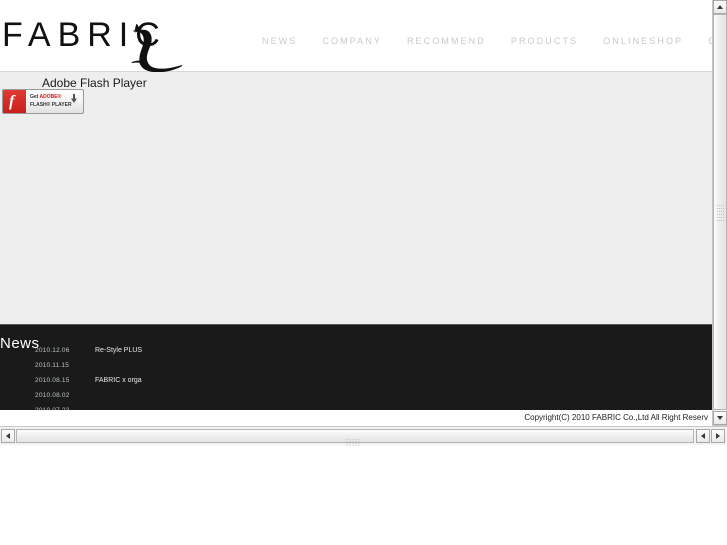  What do you see at coordinates (51, 105) in the screenshot?
I see `badge-line-two: FLASH® PLAYER` at bounding box center [51, 105].